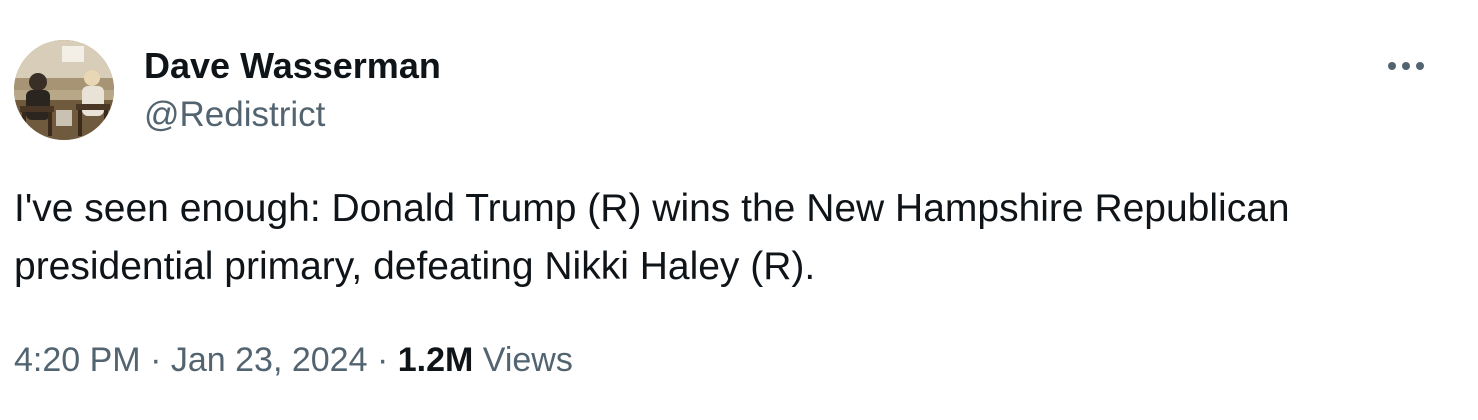 Image resolution: width=1478 pixels, height=420 pixels. What do you see at coordinates (292, 66) in the screenshot?
I see `author-display-name: Dave Wasserman` at bounding box center [292, 66].